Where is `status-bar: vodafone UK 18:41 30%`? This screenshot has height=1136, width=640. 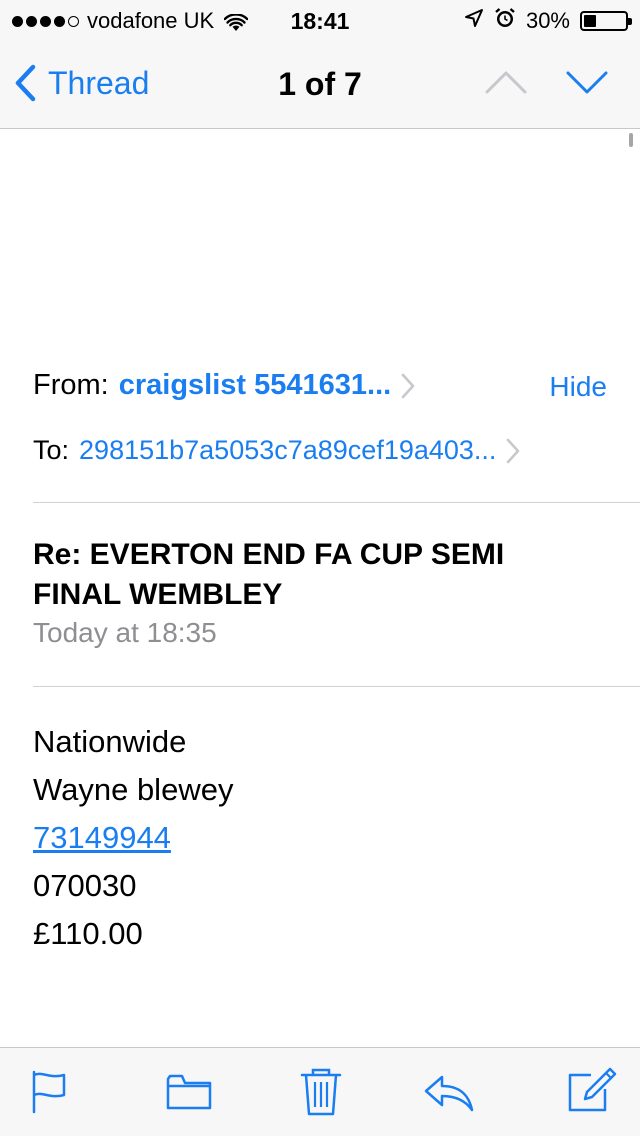 status-bar: vodafone UK 18:41 30% is located at coordinates (320, 20).